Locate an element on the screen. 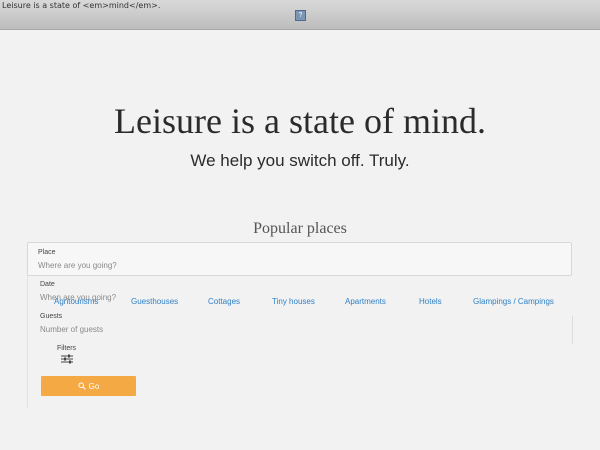 The image size is (600, 450). go-button: Go is located at coordinates (88, 386).